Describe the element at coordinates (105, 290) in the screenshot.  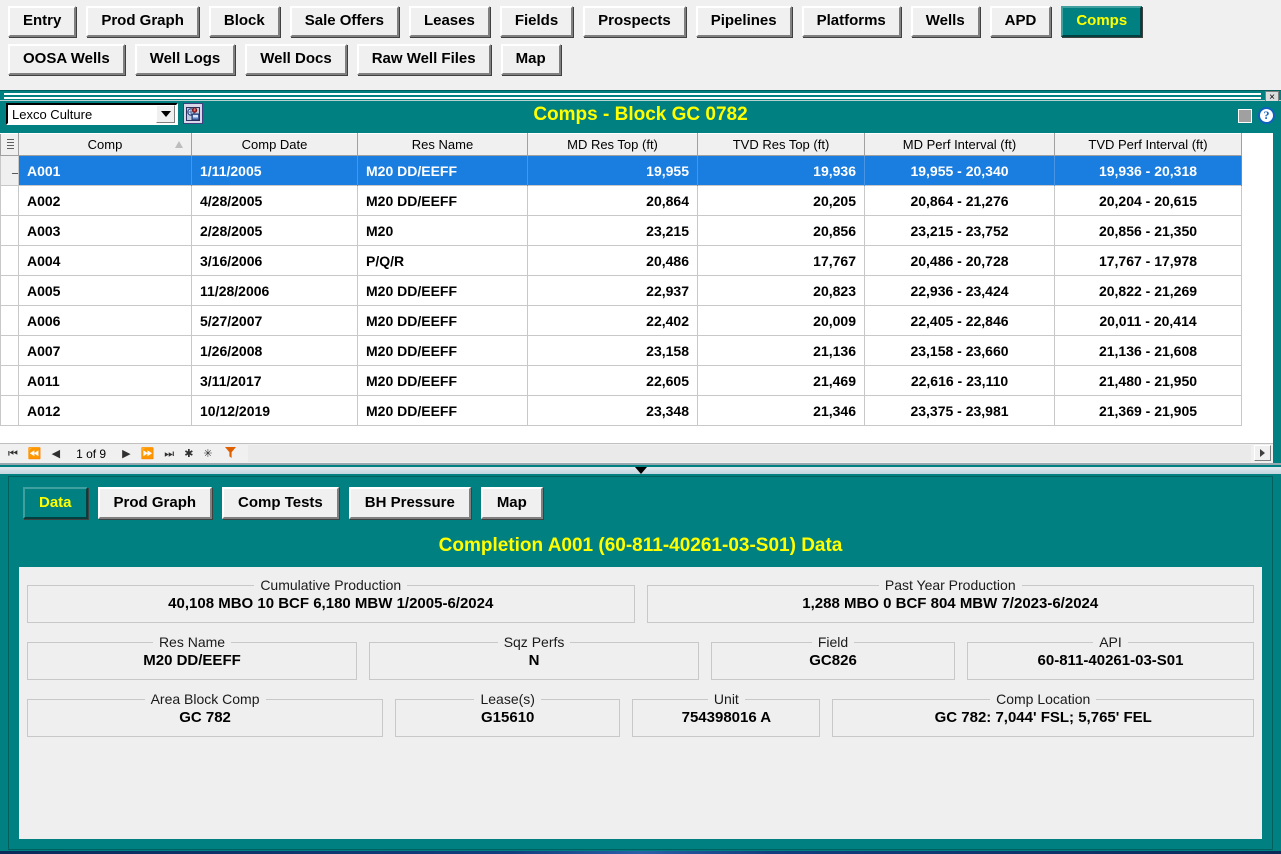
I see `cell-comp: A005` at that location.